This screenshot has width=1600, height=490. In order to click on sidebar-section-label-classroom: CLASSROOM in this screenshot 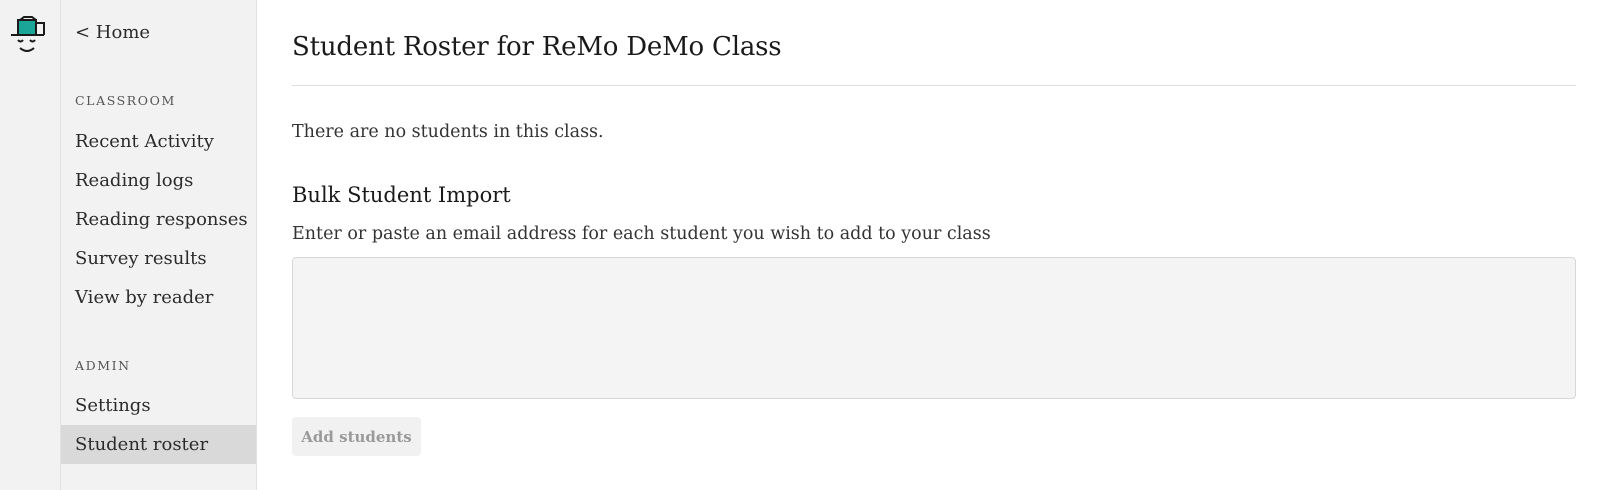, I will do `click(125, 100)`.